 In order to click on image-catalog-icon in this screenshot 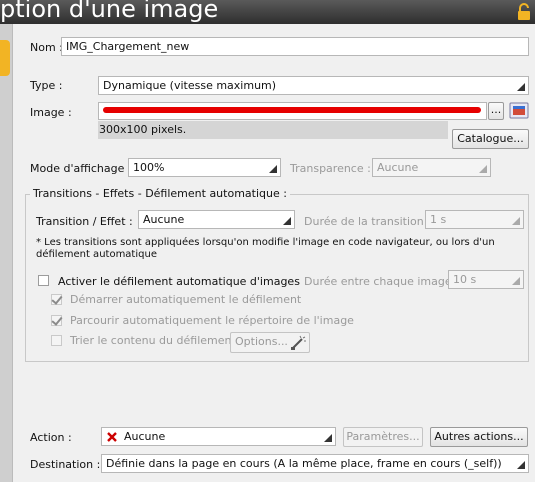, I will do `click(519, 110)`.